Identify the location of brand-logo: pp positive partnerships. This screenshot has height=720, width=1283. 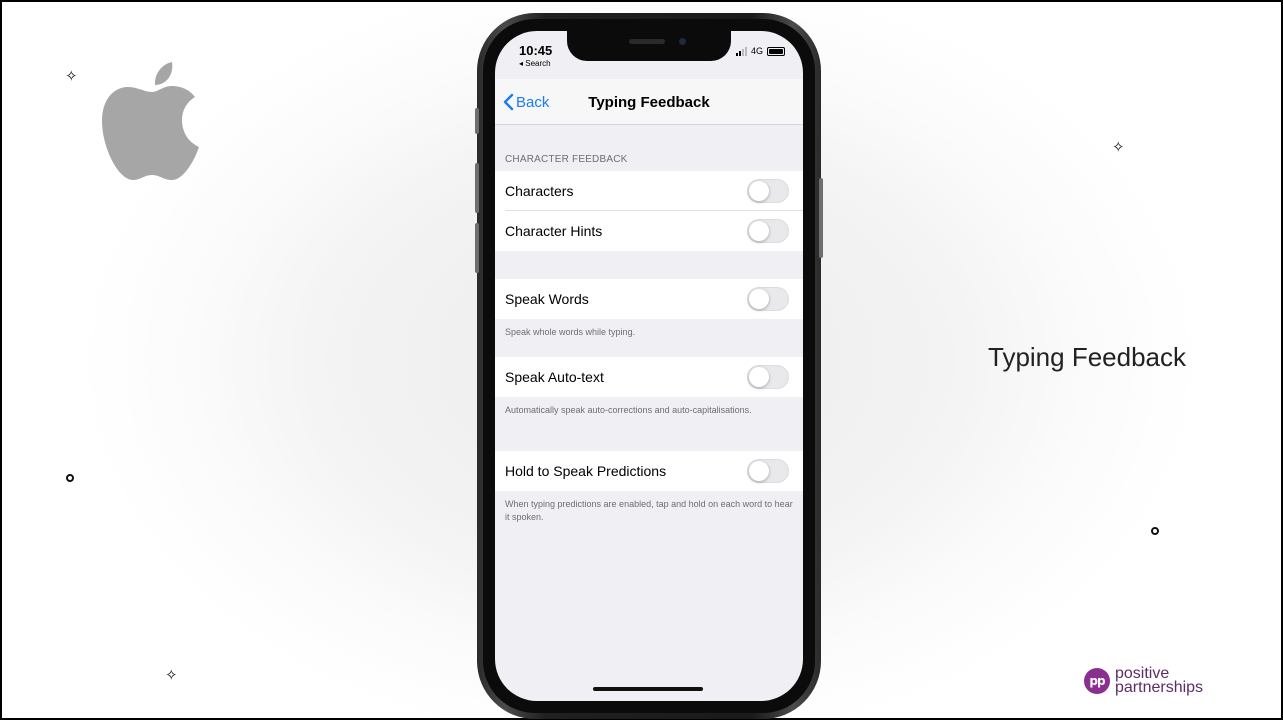
(1144, 681).